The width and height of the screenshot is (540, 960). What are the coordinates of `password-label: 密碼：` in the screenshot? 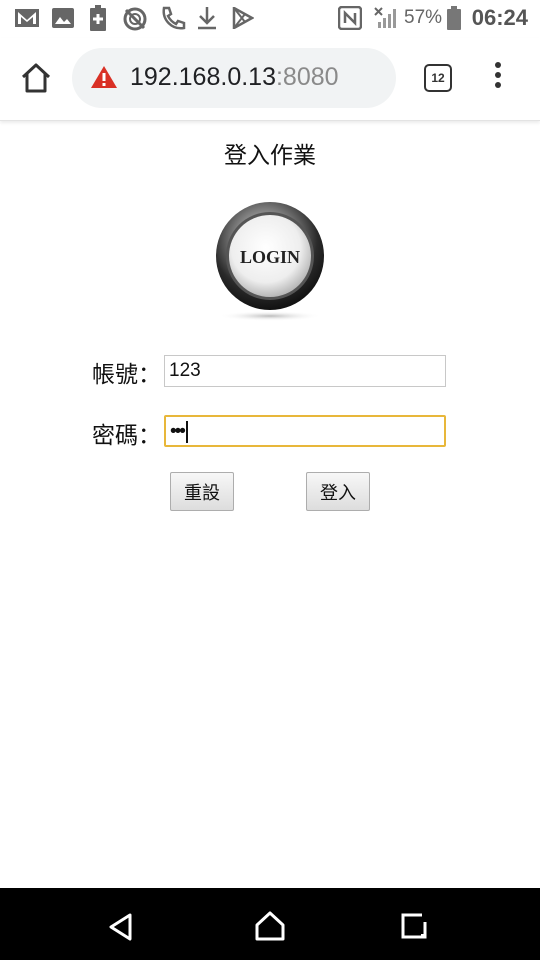 It's located at (126, 436).